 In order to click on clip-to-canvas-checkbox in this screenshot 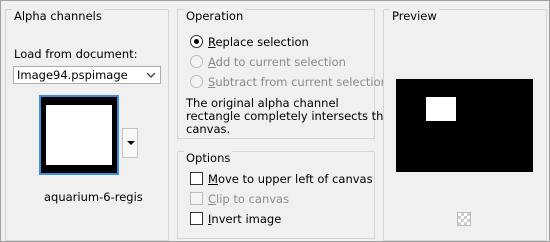, I will do `click(196, 198)`.